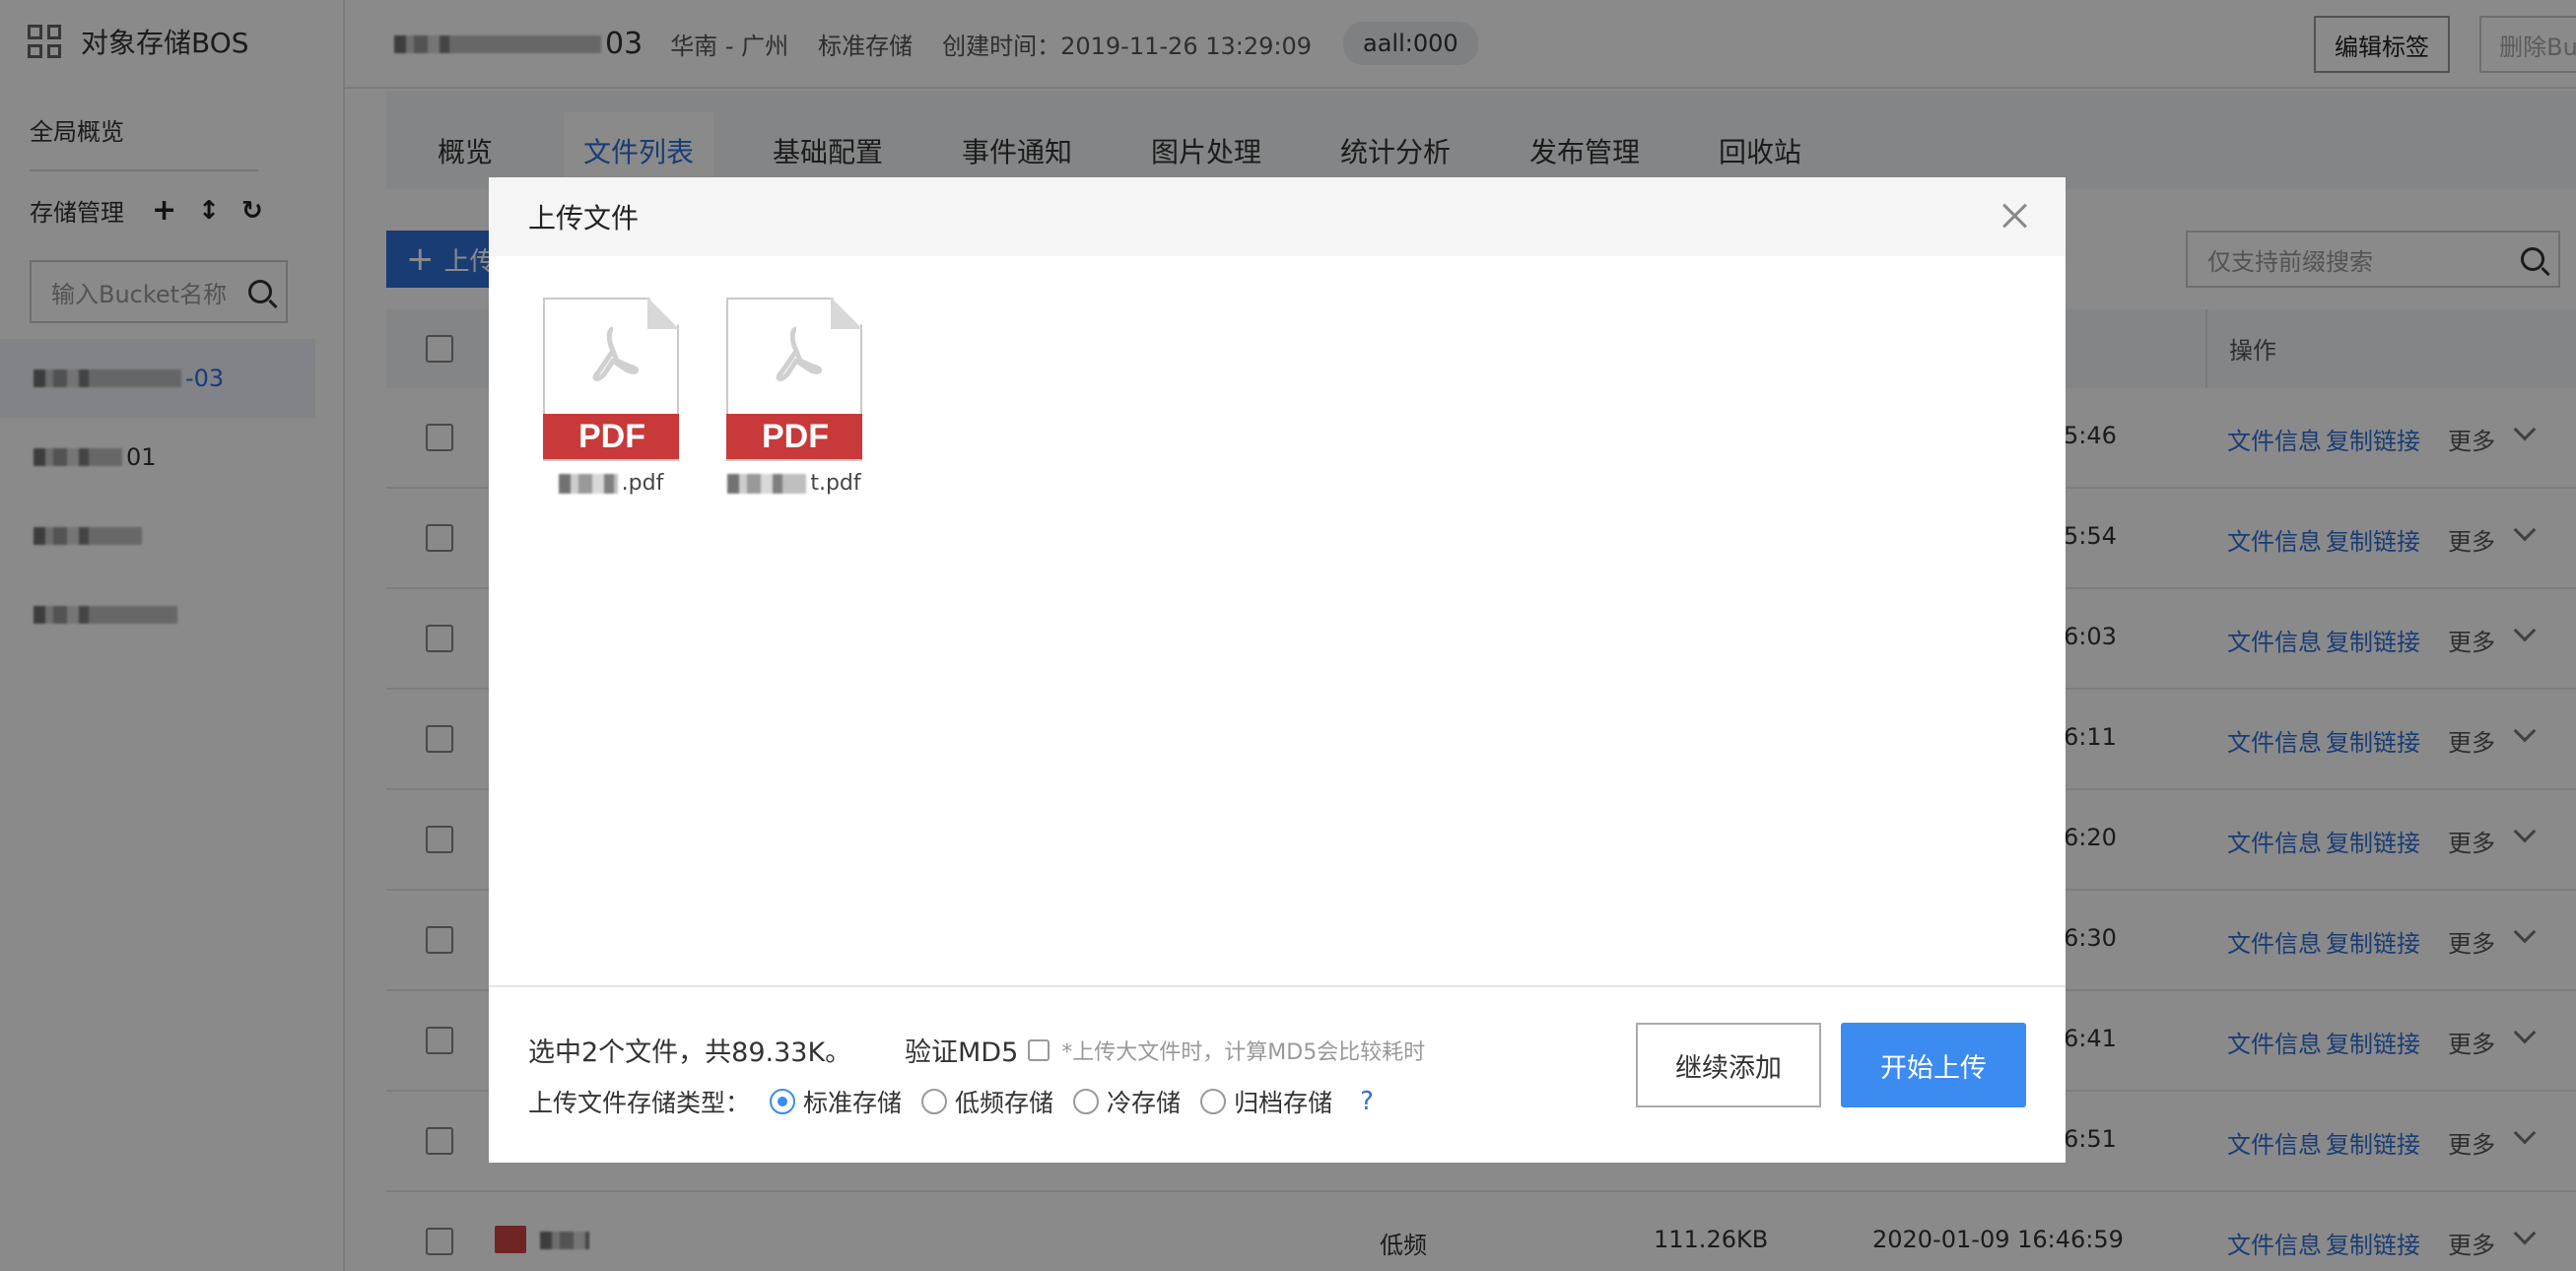  Describe the element at coordinates (584, 218) in the screenshot. I see `dialog-title: 上传文件` at that location.